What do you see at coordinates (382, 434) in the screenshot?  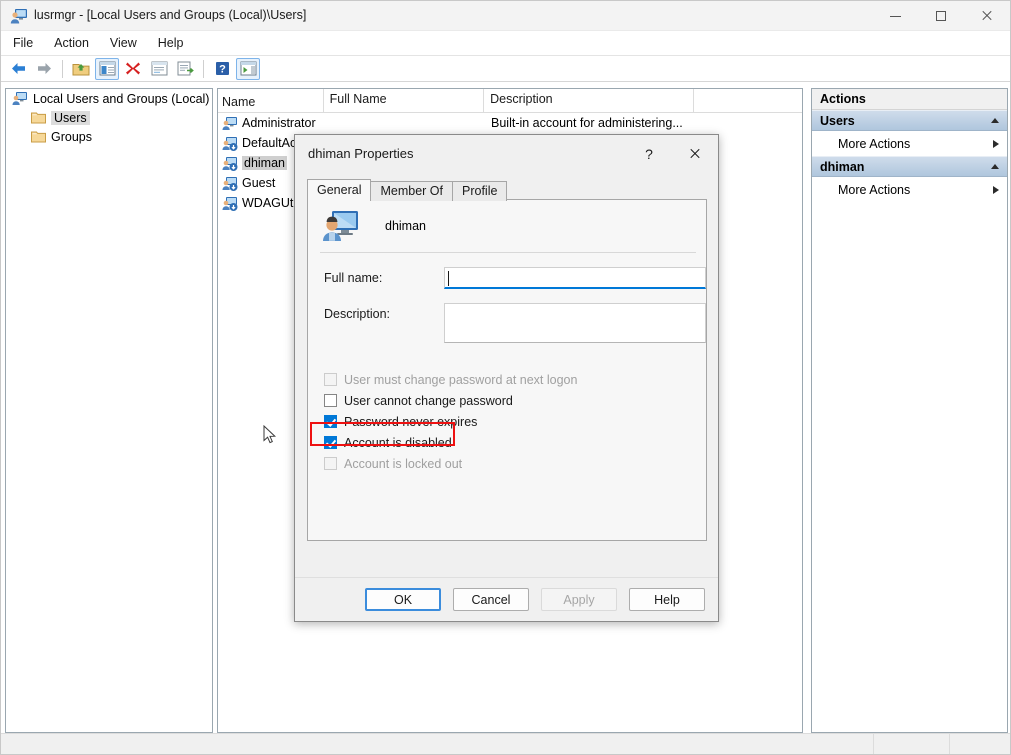 I see `annotation-highlight-account-disabled` at bounding box center [382, 434].